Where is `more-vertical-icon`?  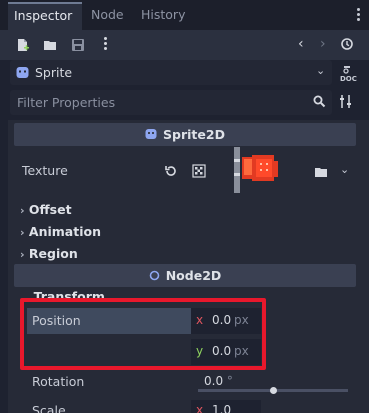
more-vertical-icon is located at coordinates (106, 43).